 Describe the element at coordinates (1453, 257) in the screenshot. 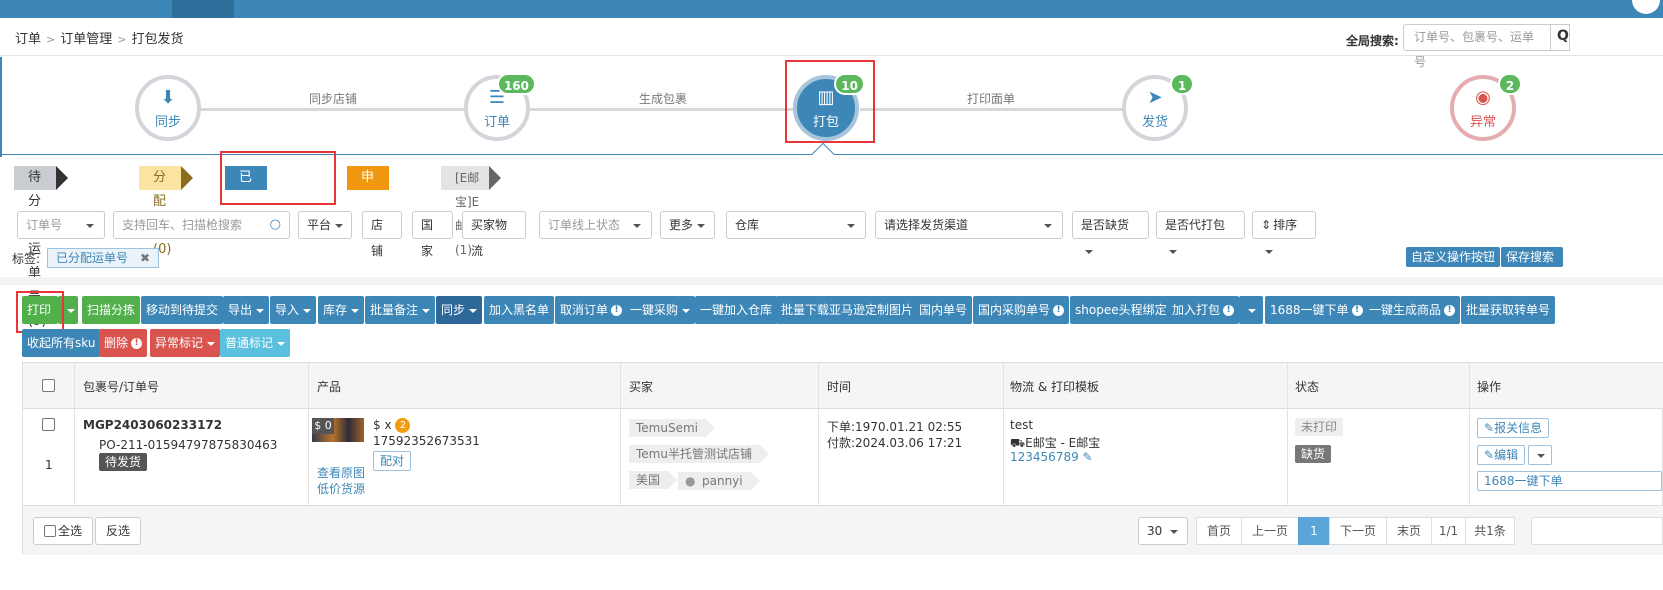

I see `custom-action-buttons-button: 自定义操作按钮` at that location.